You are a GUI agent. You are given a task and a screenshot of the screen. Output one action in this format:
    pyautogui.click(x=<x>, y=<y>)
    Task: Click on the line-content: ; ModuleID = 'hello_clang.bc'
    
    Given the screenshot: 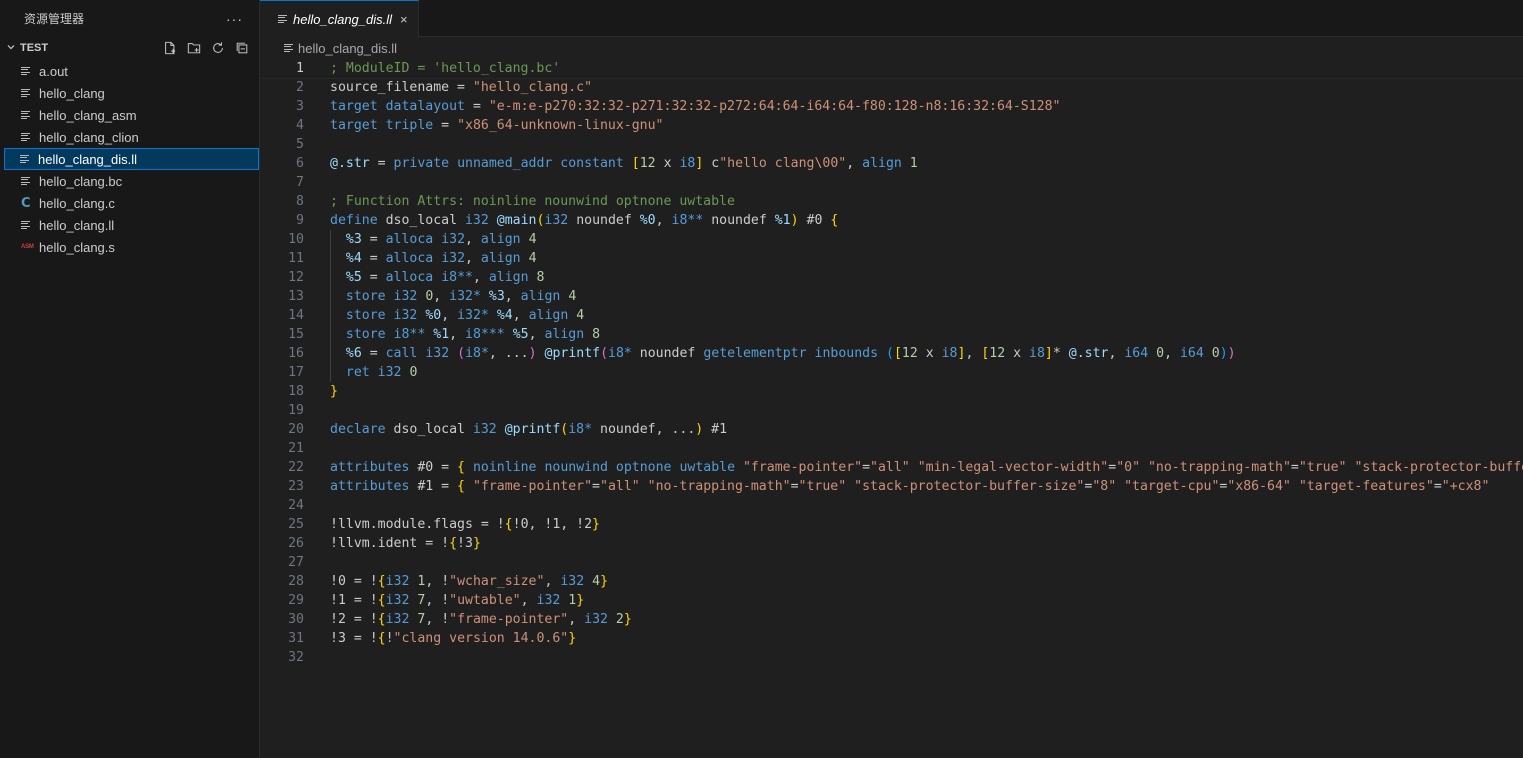 What is the action you would take?
    pyautogui.click(x=432, y=68)
    